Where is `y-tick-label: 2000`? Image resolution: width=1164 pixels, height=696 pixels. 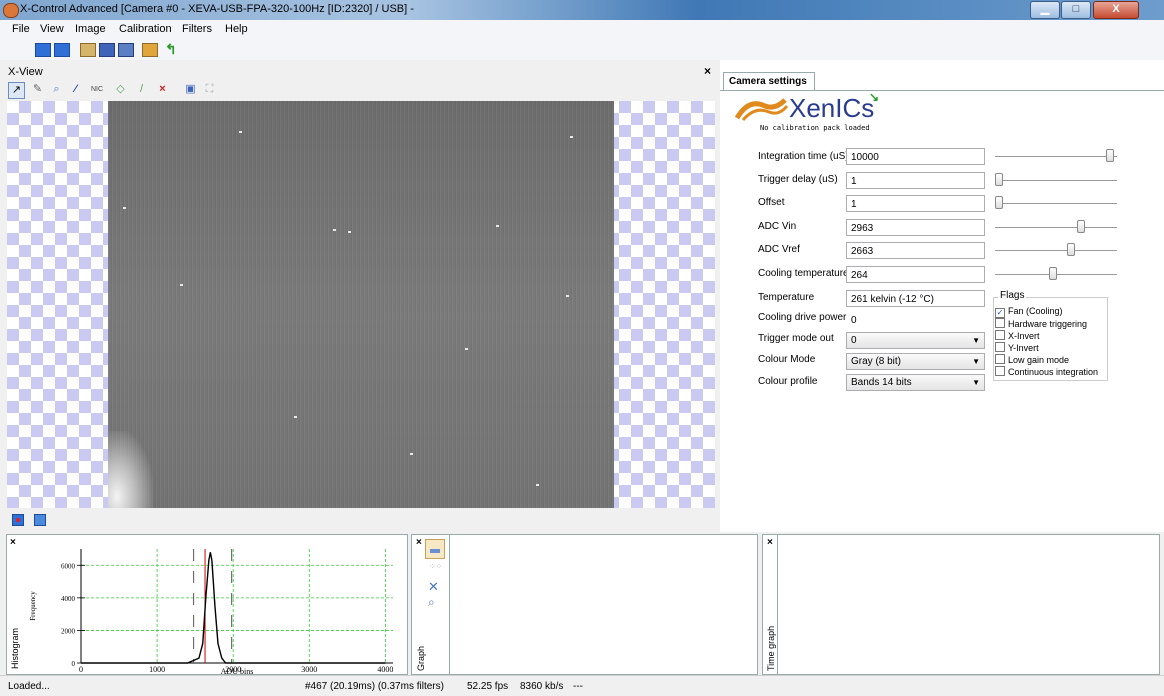
y-tick-label: 2000 is located at coordinates (68, 631).